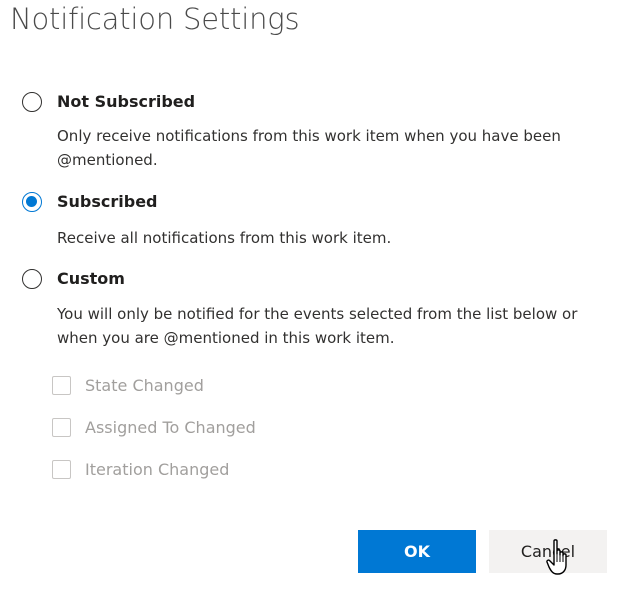  I want to click on custom-label: Custom, so click(91, 278).